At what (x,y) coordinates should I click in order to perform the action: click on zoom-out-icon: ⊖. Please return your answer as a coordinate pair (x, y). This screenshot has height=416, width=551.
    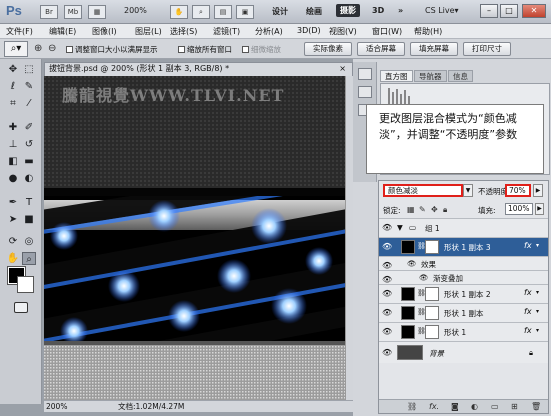
    Looking at the image, I should click on (52, 49).